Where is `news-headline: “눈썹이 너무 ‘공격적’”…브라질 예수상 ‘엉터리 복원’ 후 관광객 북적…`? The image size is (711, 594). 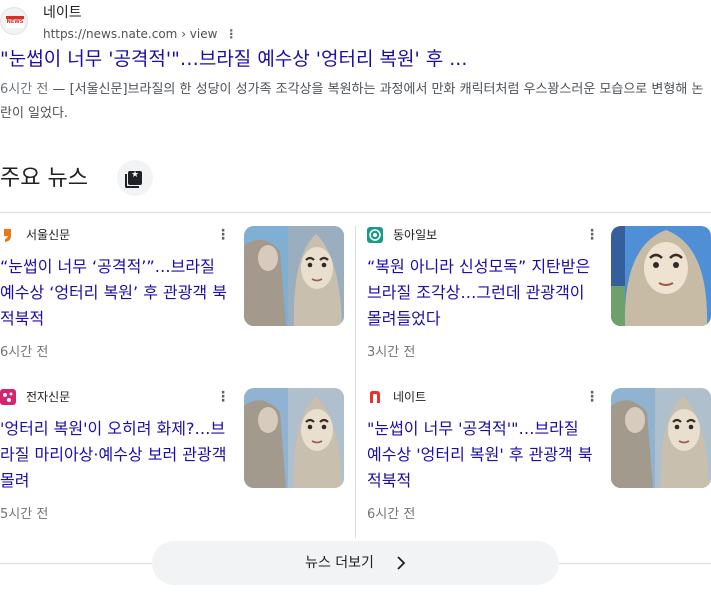 news-headline: “눈썹이 너무 ‘공격적’”…브라질 예수상 ‘엉터리 복원’ 후 관광객 북적… is located at coordinates (114, 293).